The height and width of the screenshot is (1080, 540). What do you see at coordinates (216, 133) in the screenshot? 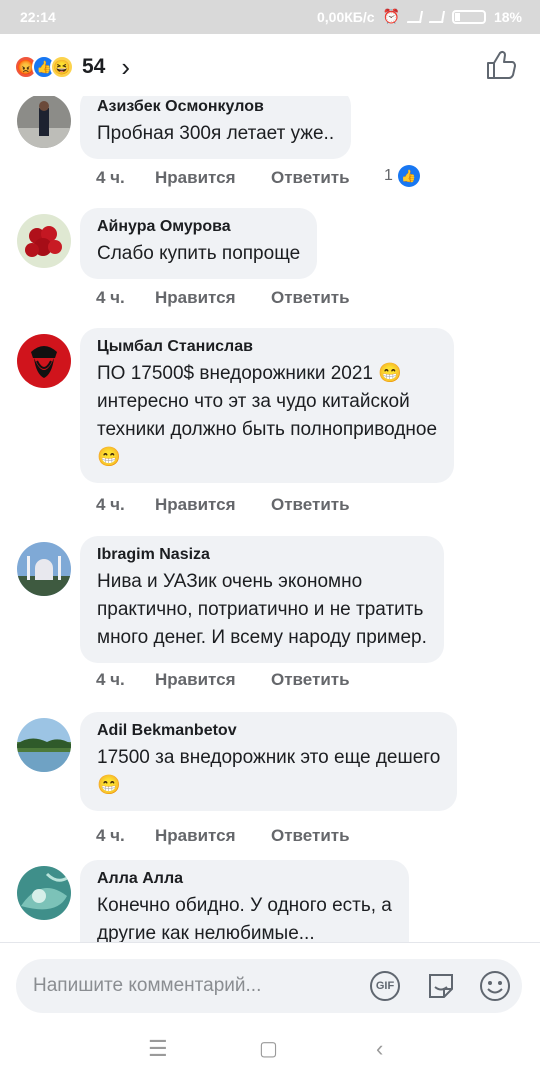
I see `comment-text: Пробная 300я летает уже..` at bounding box center [216, 133].